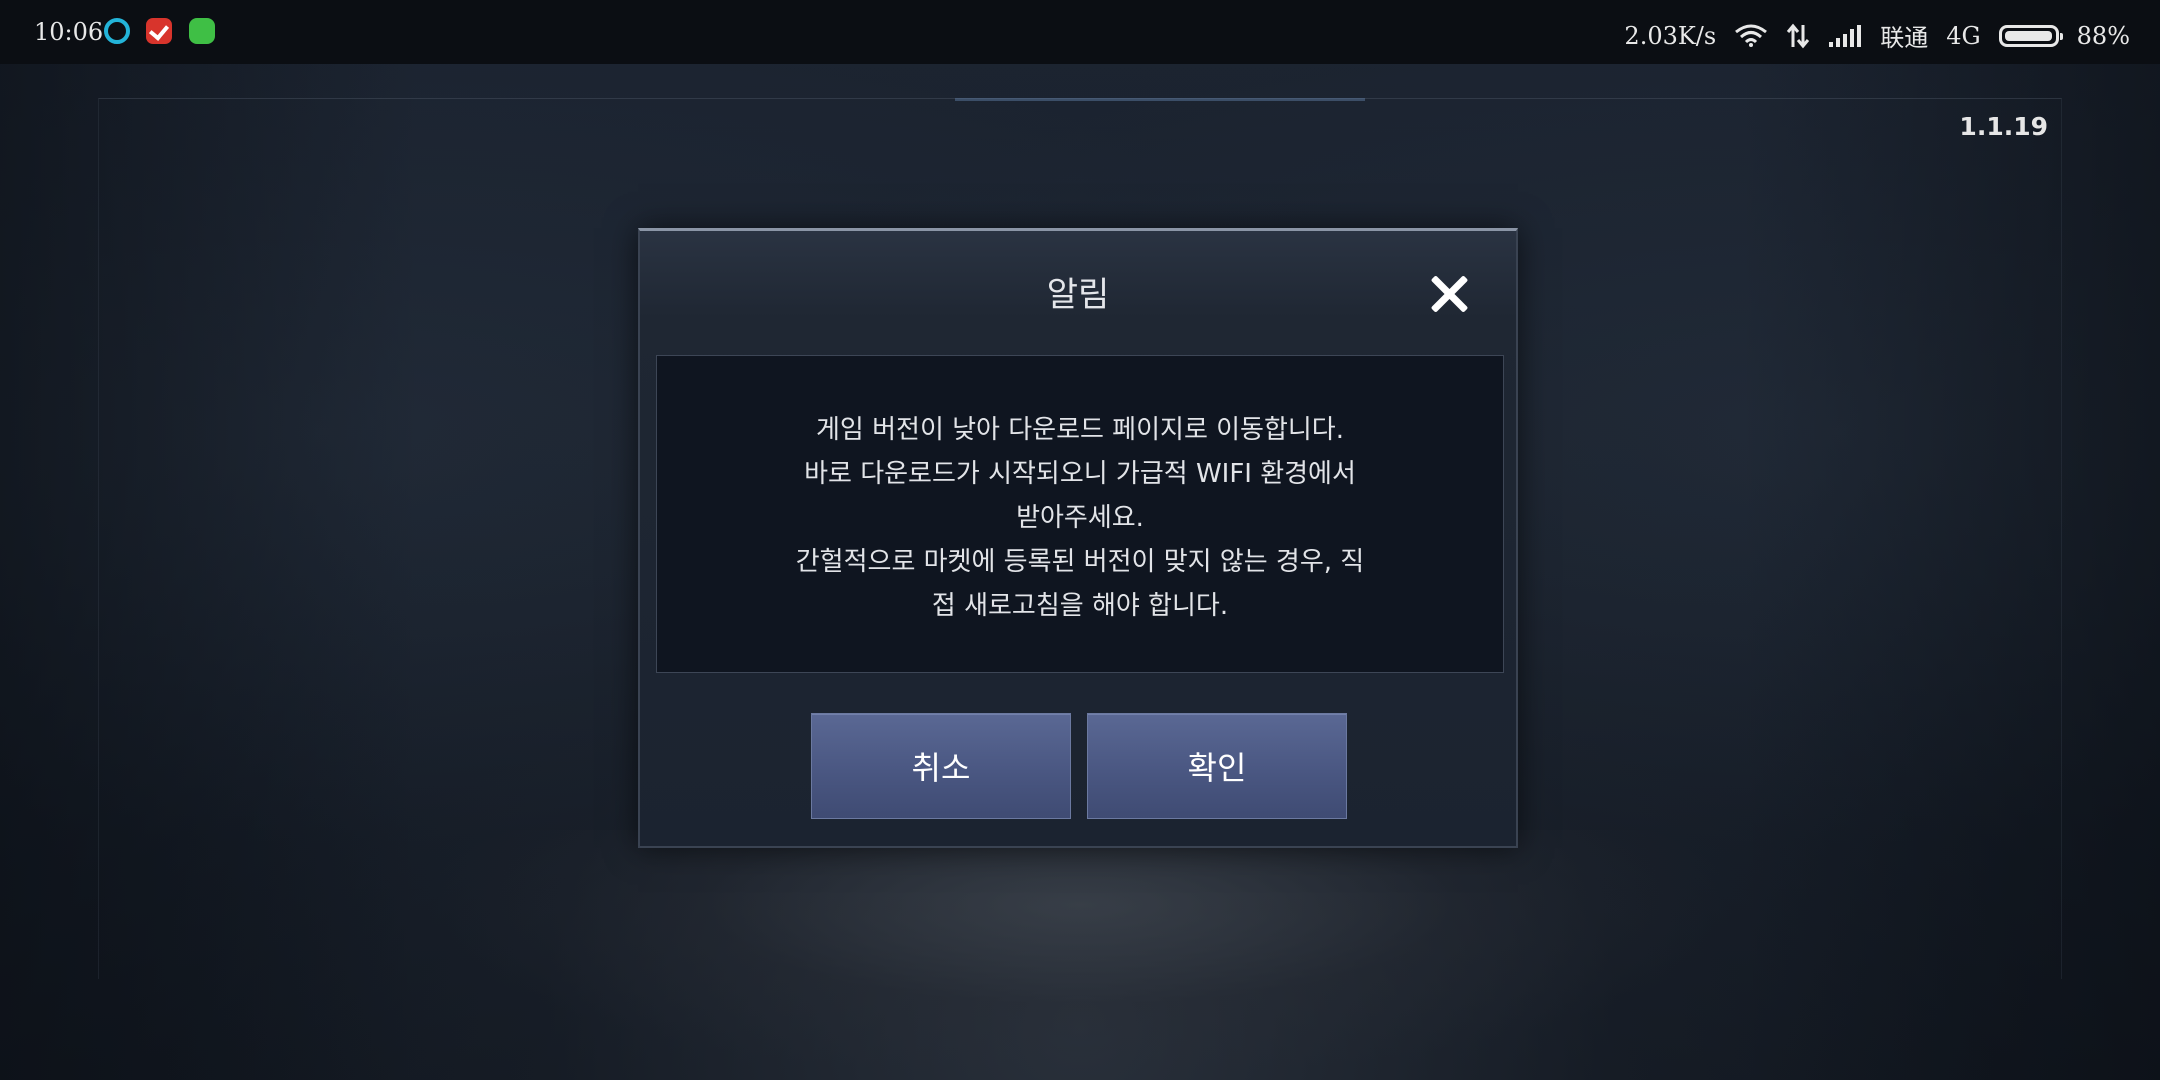 The width and height of the screenshot is (2160, 1080). Describe the element at coordinates (1217, 766) in the screenshot. I see `confirm-button: 확인` at that location.